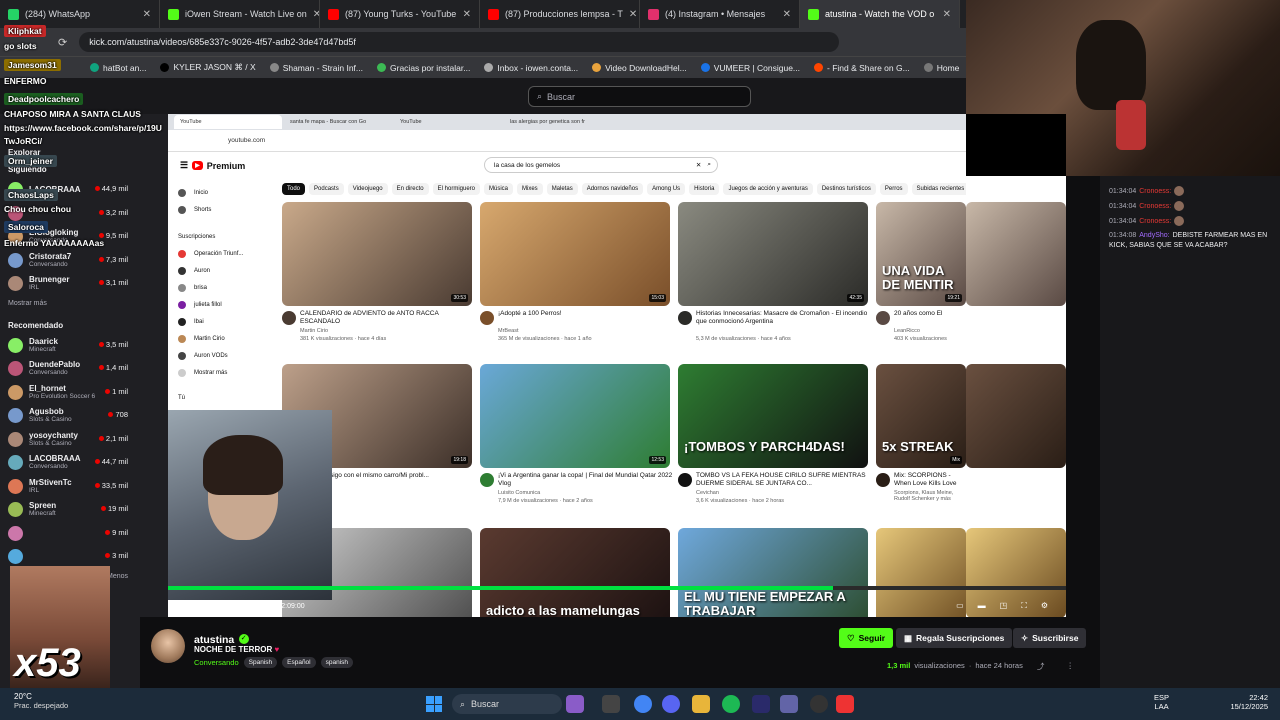 Image resolution: width=1280 pixels, height=720 pixels. What do you see at coordinates (499, 189) in the screenshot?
I see `yt-filter-chip: Música` at bounding box center [499, 189].